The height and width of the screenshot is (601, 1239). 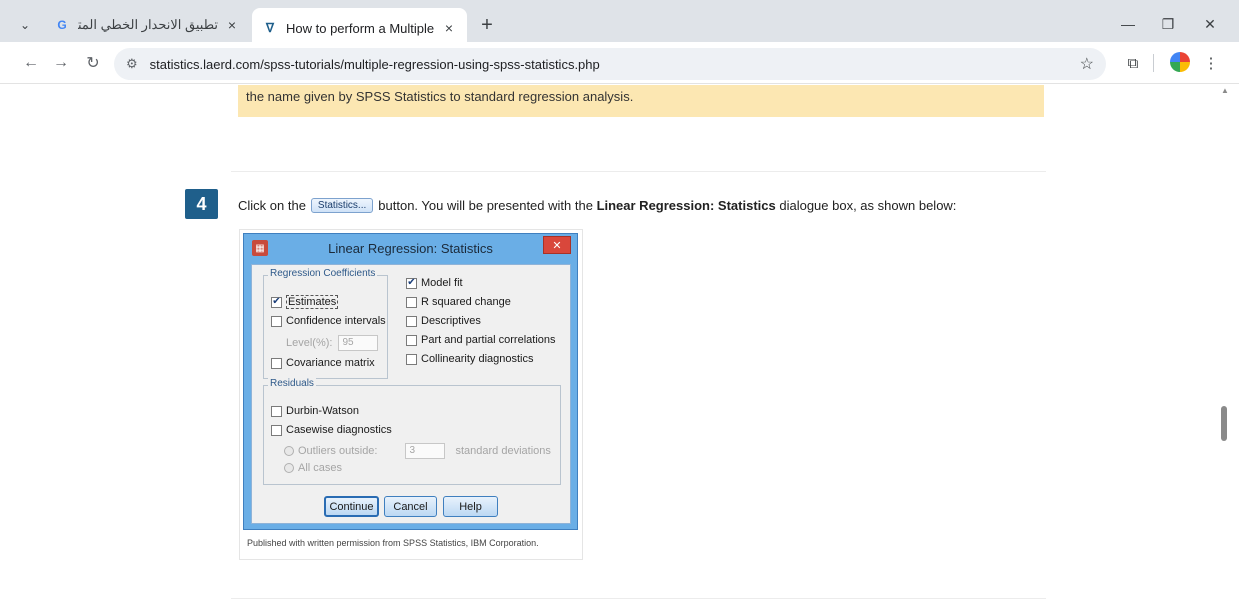 I want to click on scrollbar-thumb, so click(x=1224, y=423).